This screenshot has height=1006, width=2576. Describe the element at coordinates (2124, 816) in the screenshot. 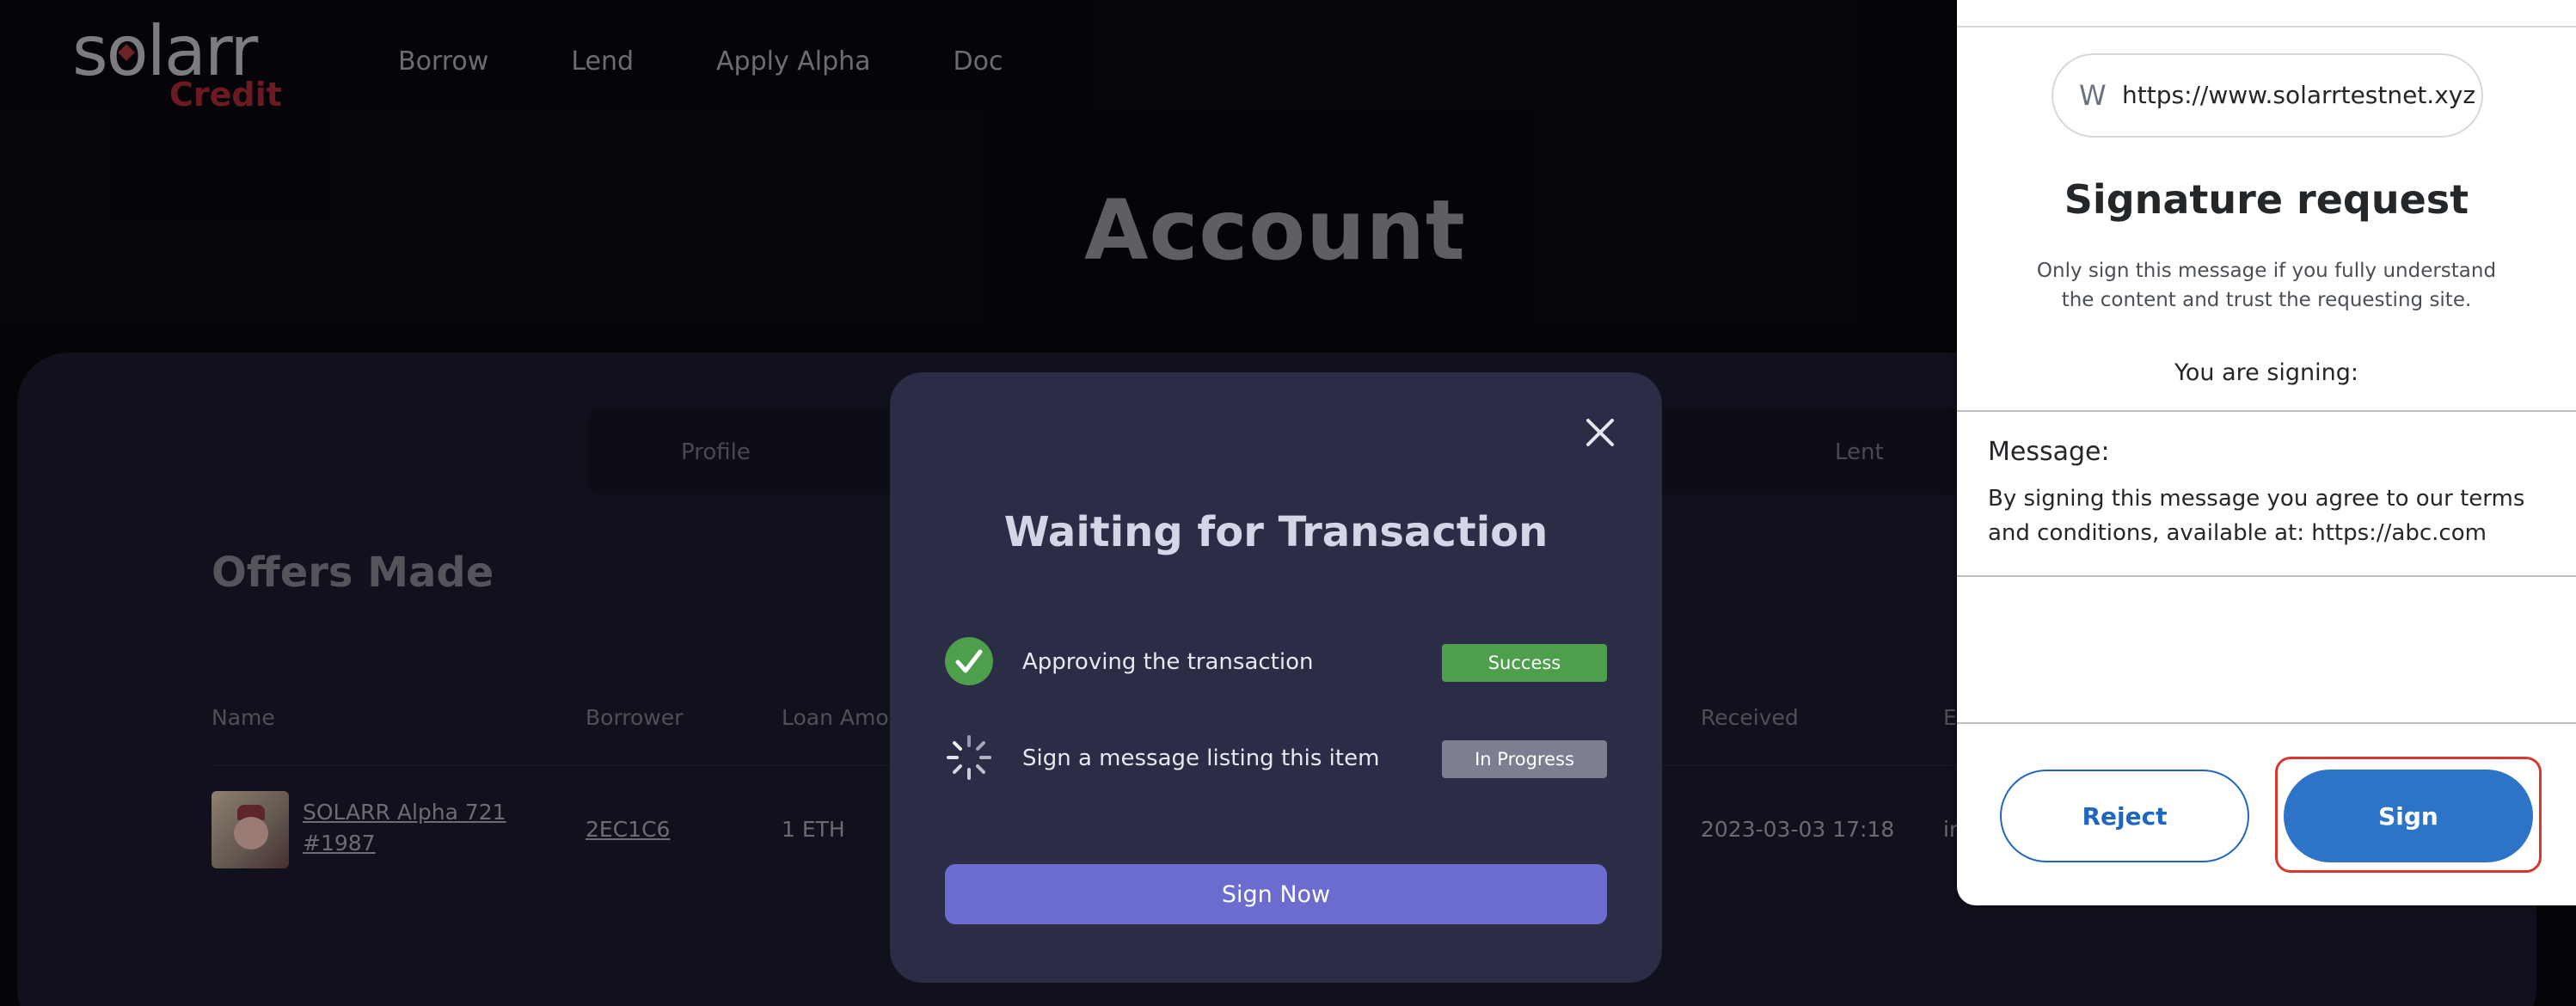

I see `reject-button: Reject` at that location.